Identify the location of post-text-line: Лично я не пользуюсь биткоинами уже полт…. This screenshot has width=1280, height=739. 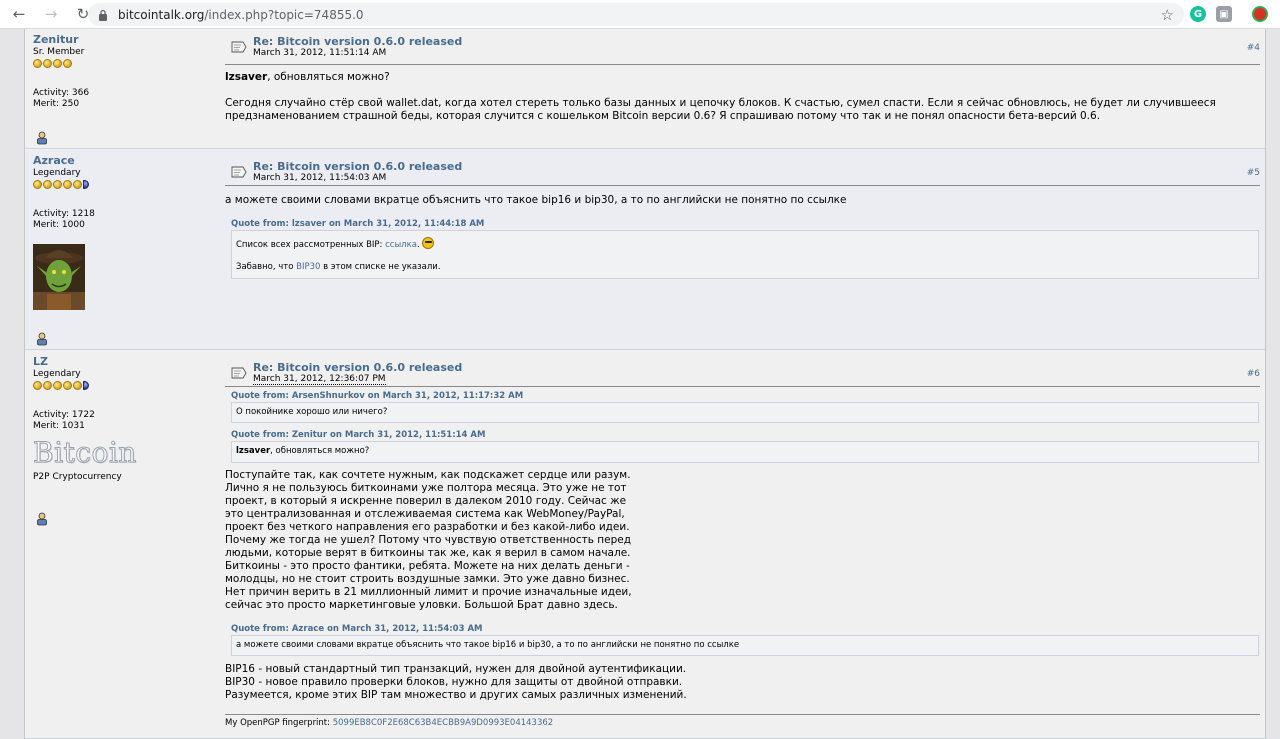
(426, 488).